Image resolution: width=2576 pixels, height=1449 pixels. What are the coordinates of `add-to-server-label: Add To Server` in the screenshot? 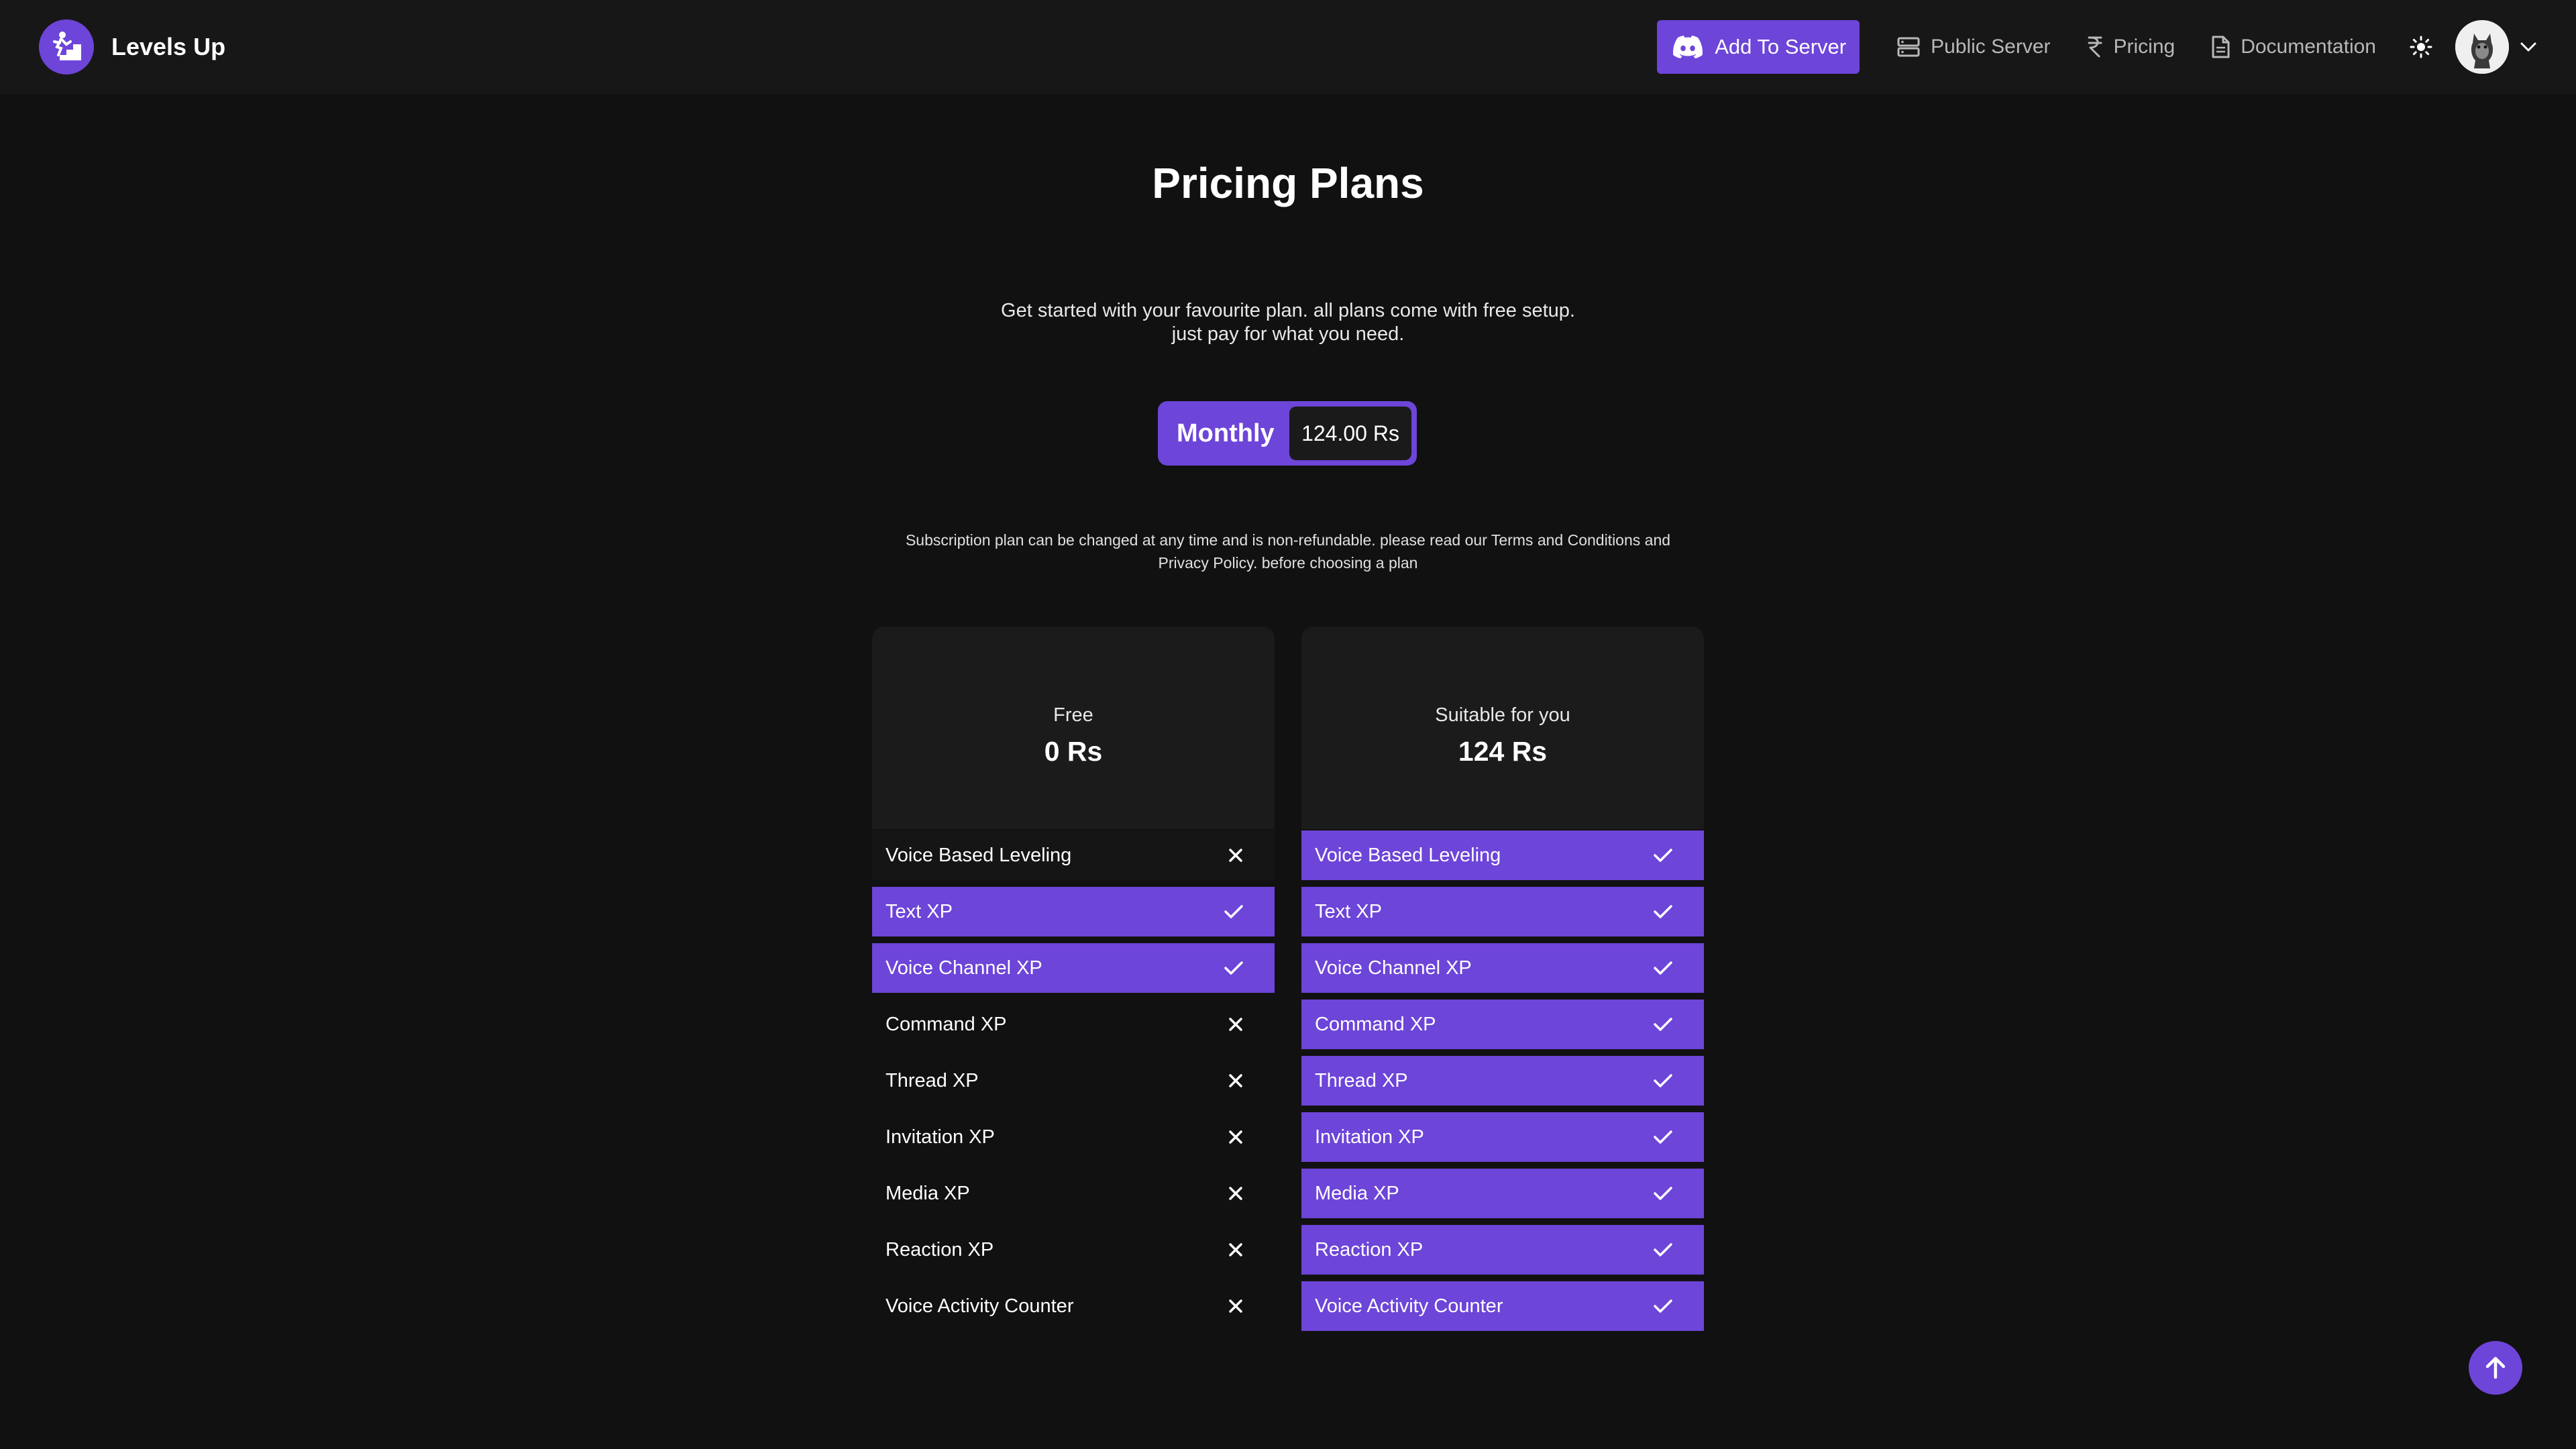 It's located at (1781, 46).